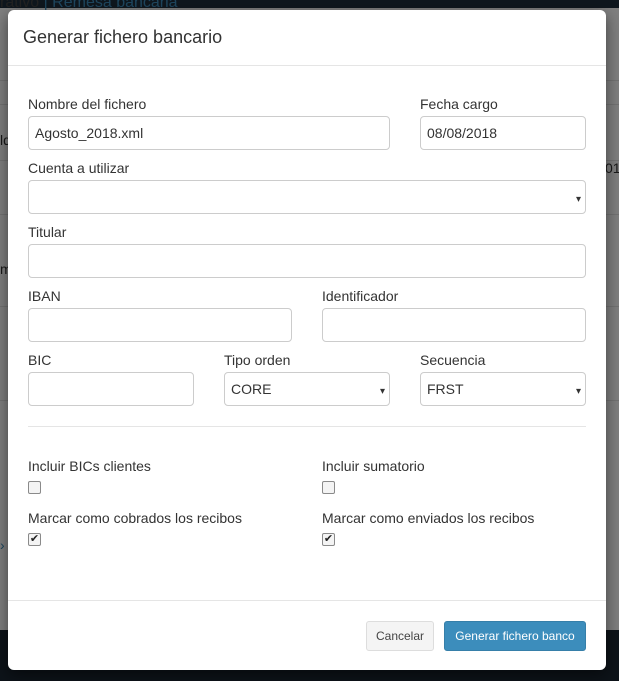 The height and width of the screenshot is (681, 619). What do you see at coordinates (307, 426) in the screenshot?
I see `form-divider` at bounding box center [307, 426].